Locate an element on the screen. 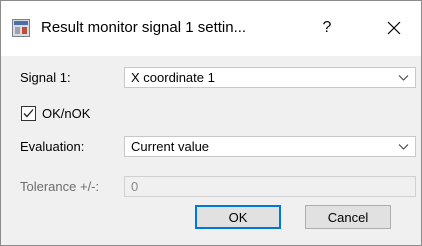 Image resolution: width=422 pixels, height=246 pixels. signal-dropdown-value: X coordinate 1 is located at coordinates (173, 77).